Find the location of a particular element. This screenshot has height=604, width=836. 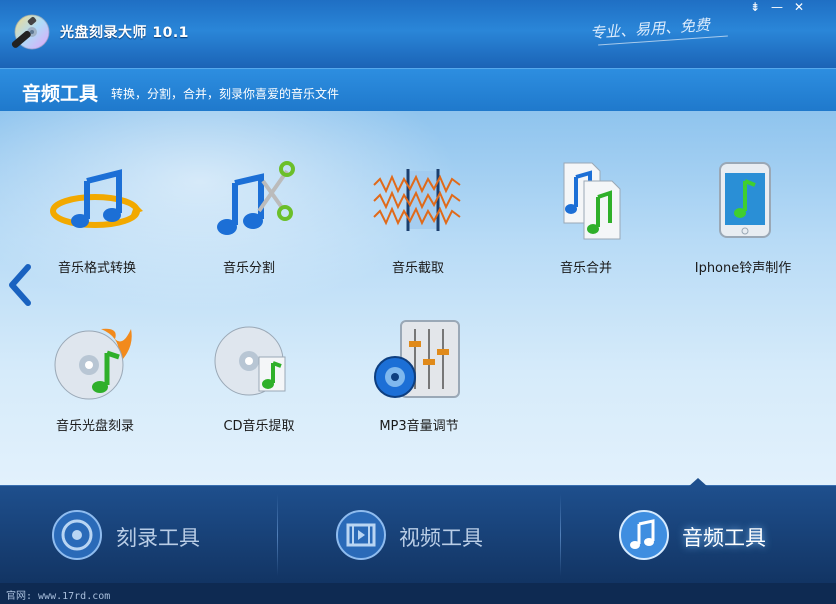

section-subtitle: 转换，分割，合并，刻录你喜爱的音乐文件 is located at coordinates (225, 93).